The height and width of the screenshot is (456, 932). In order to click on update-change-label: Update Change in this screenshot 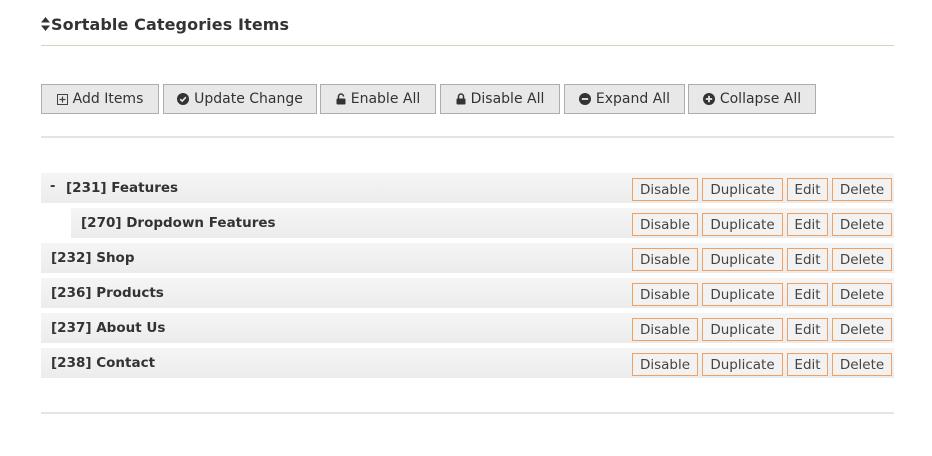, I will do `click(248, 99)`.